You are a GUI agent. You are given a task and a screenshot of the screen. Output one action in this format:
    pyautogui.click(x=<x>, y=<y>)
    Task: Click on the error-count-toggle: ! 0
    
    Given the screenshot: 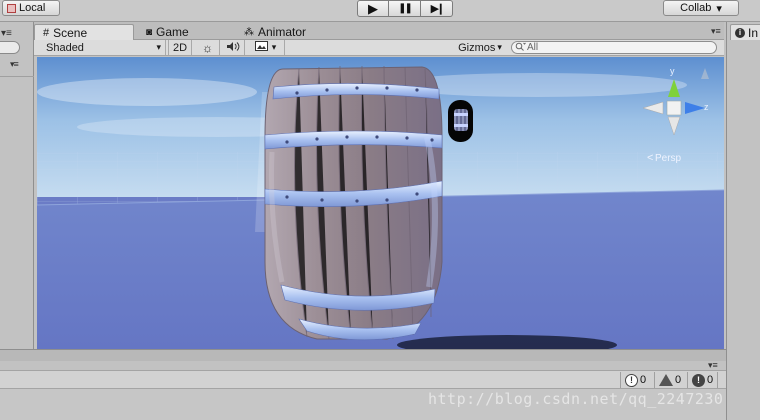 What is the action you would take?
    pyautogui.click(x=703, y=380)
    